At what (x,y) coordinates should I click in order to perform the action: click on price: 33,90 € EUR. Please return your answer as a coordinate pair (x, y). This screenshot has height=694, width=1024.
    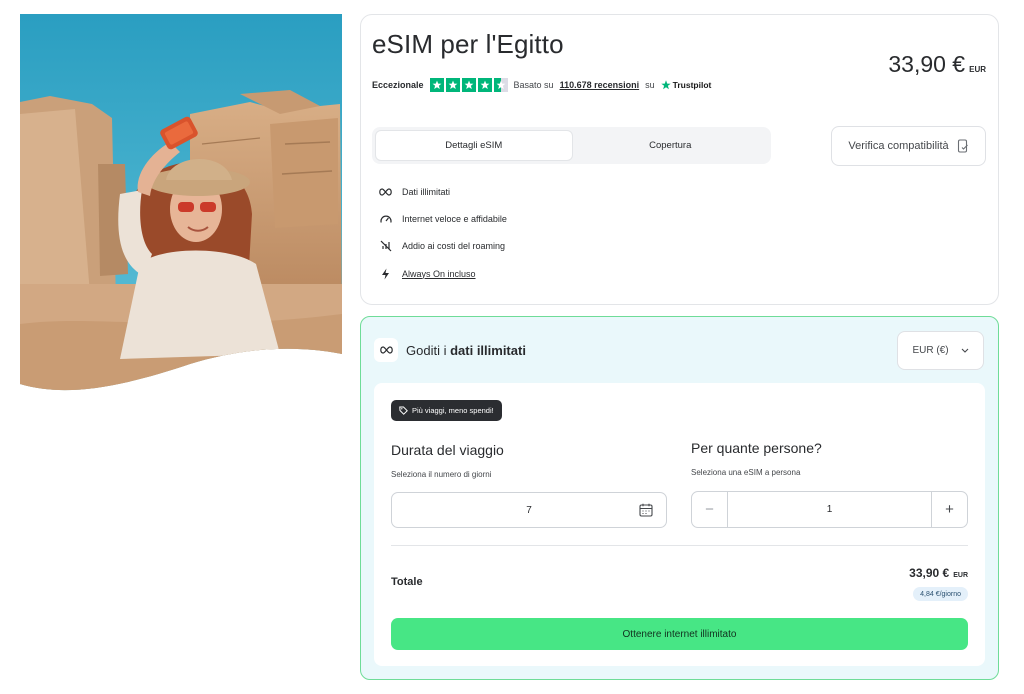
    Looking at the image, I should click on (937, 64).